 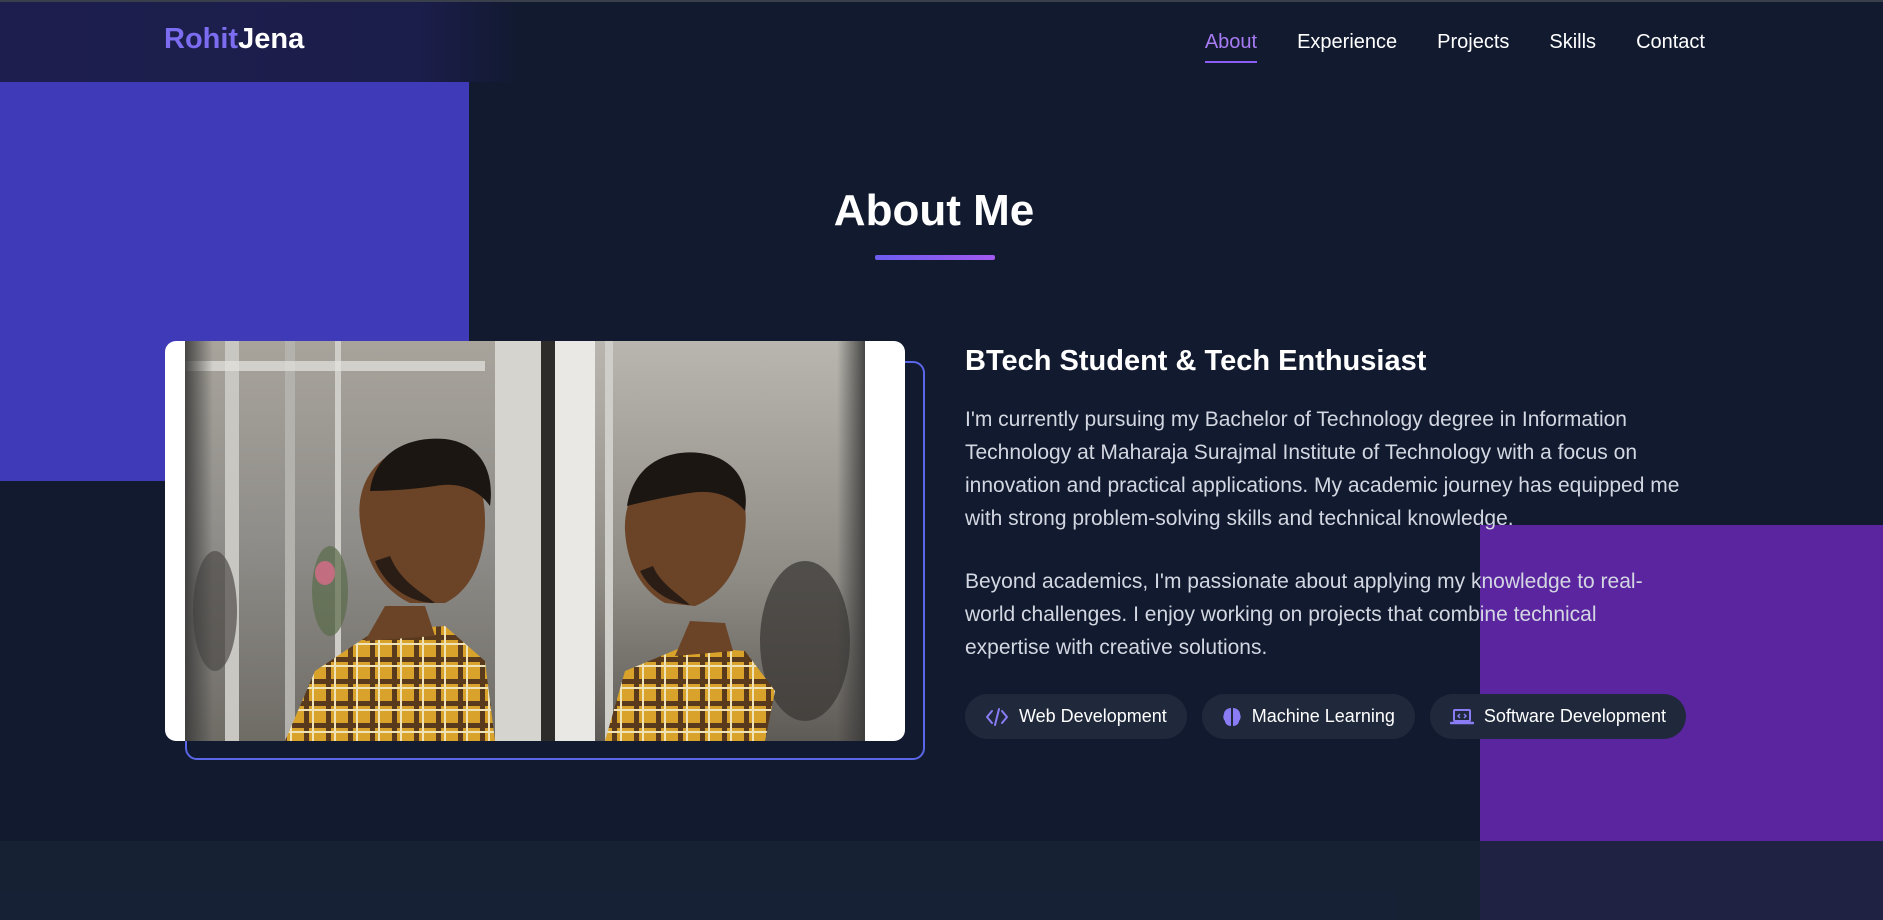 I want to click on nav-links: About Experience Projects Skills Contact, so click(x=1454, y=47).